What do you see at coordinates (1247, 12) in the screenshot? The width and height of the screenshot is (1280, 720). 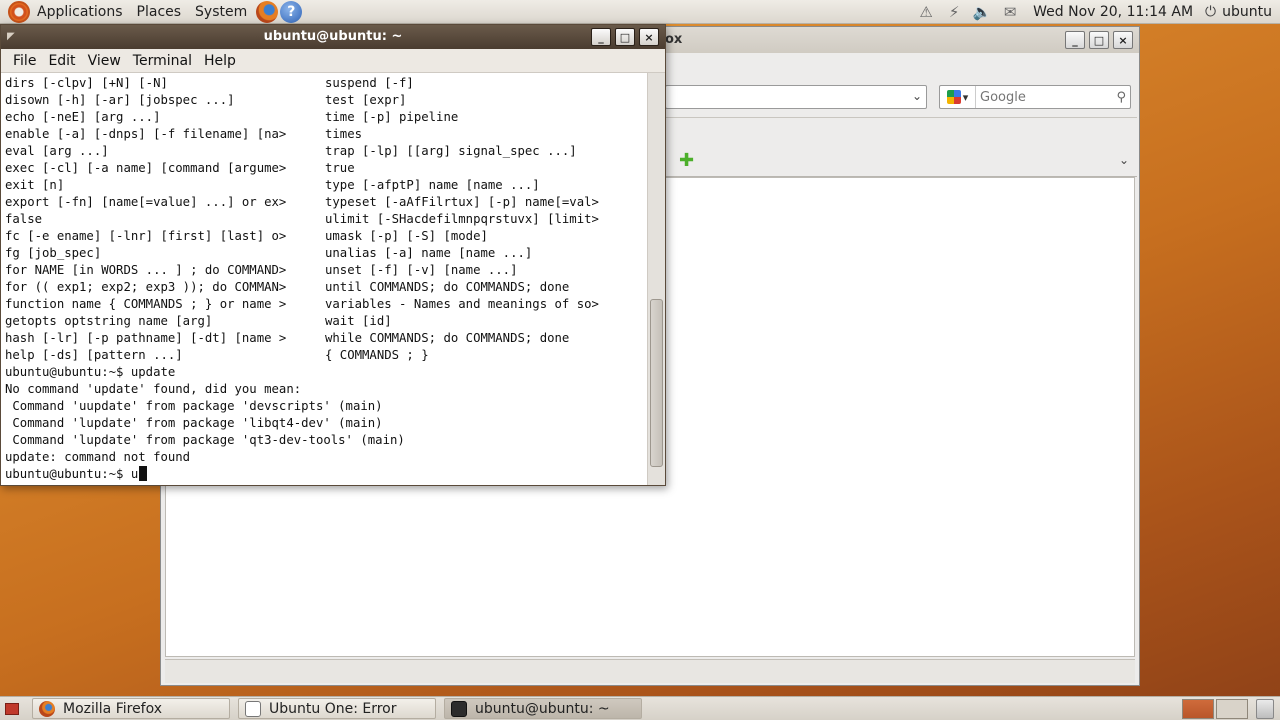 I see `user-menu: ubuntu` at bounding box center [1247, 12].